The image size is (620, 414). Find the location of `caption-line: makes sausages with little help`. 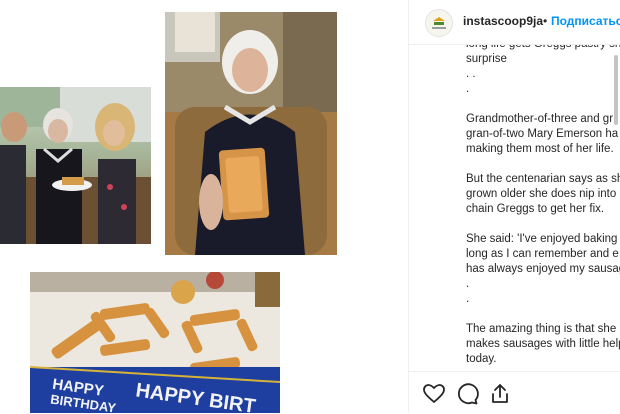

caption-line: makes sausages with little help is located at coordinates (543, 344).